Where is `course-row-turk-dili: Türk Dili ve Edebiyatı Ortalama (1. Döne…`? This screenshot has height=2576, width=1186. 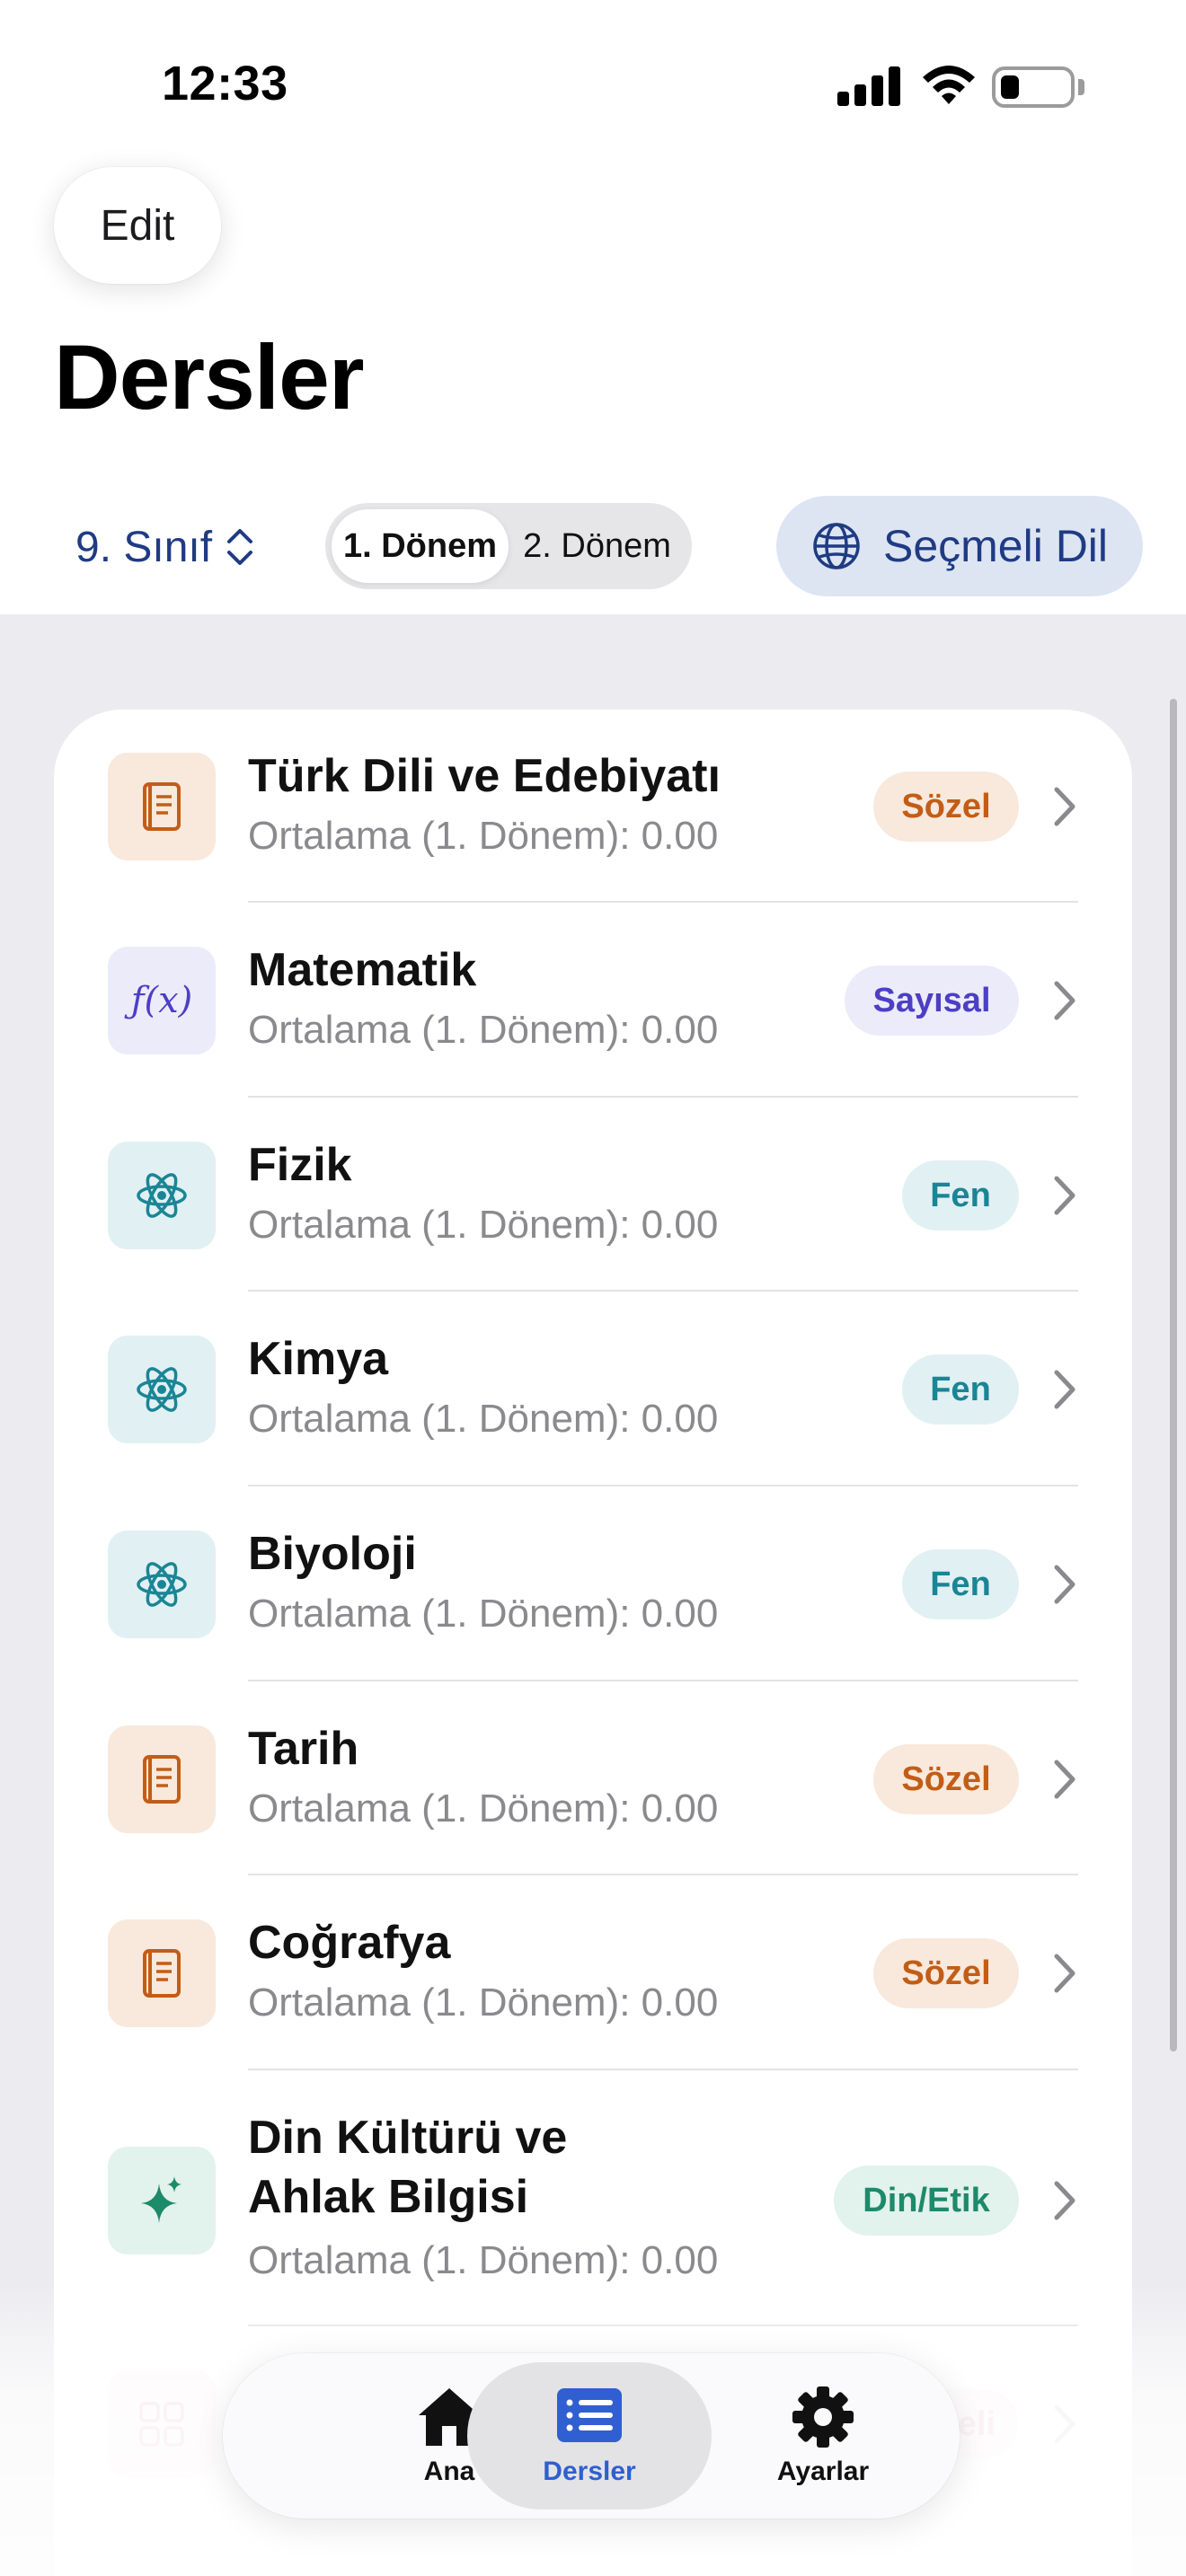 course-row-turk-dili: Türk Dili ve Edebiyatı Ortalama (1. Döne… is located at coordinates (566, 807).